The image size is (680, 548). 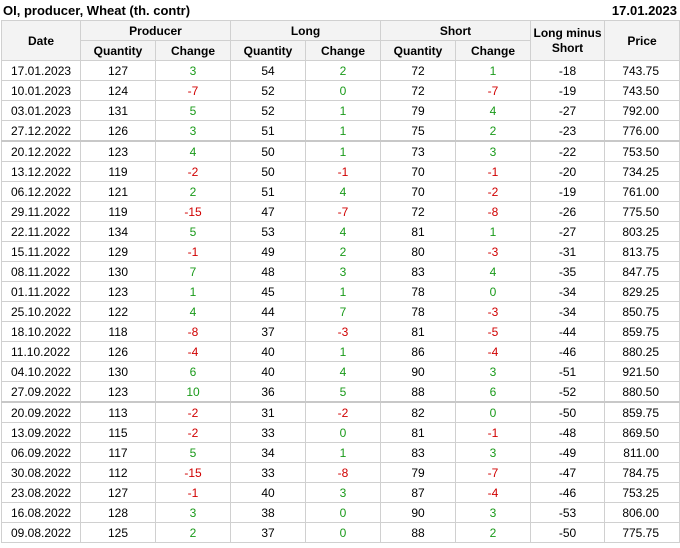 What do you see at coordinates (41, 311) in the screenshot?
I see `cell-date: 25.10.2022` at bounding box center [41, 311].